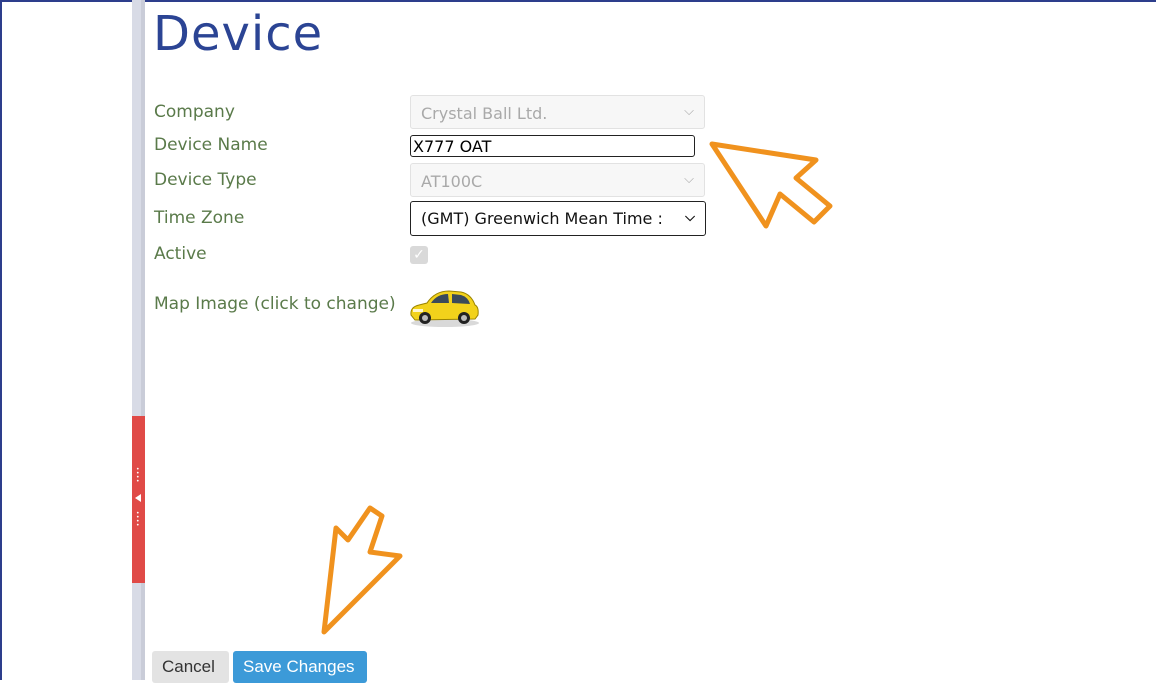 The height and width of the screenshot is (683, 1158). What do you see at coordinates (194, 112) in the screenshot?
I see `company-label: Company` at bounding box center [194, 112].